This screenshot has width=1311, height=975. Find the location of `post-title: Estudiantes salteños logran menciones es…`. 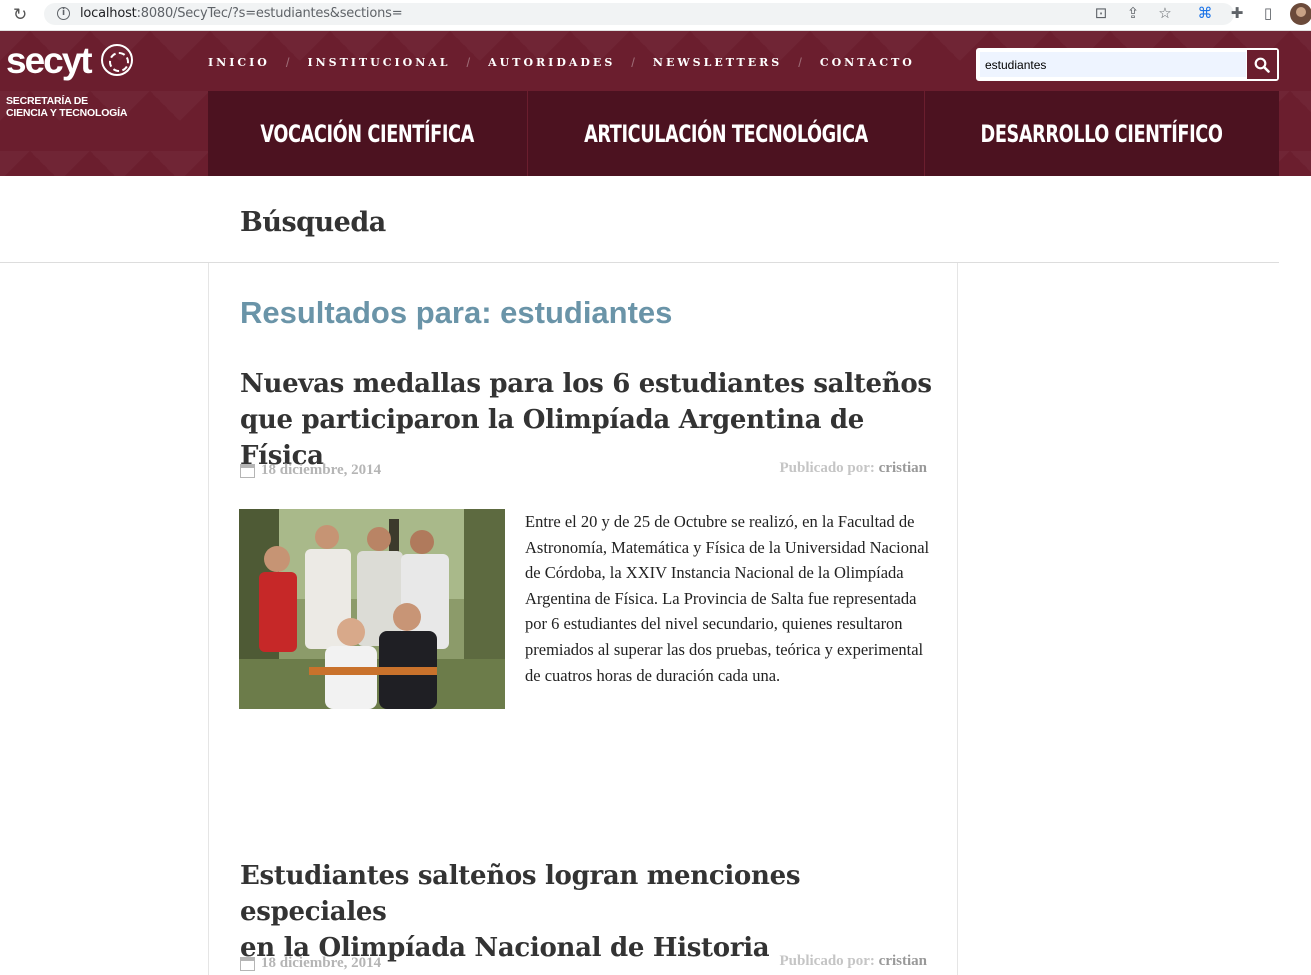

post-title: Estudiantes salteños logran menciones es… is located at coordinates (590, 912).